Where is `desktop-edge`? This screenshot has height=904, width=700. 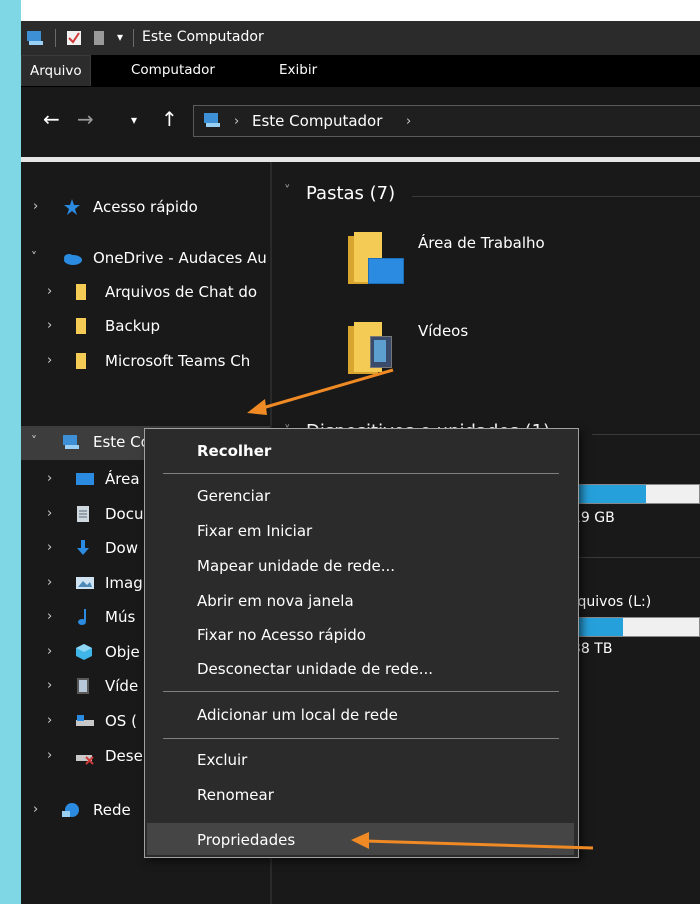
desktop-edge is located at coordinates (10, 452).